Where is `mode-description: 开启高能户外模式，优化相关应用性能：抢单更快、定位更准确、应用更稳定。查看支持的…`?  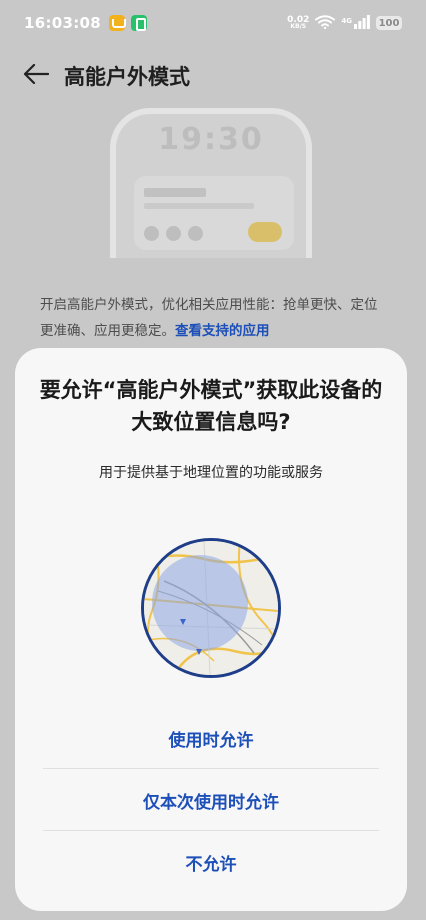
mode-description: 开启高能户外模式，优化相关应用性能：抢单更快、定位更准确、应用更稳定。查看支持的… is located at coordinates (215, 318).